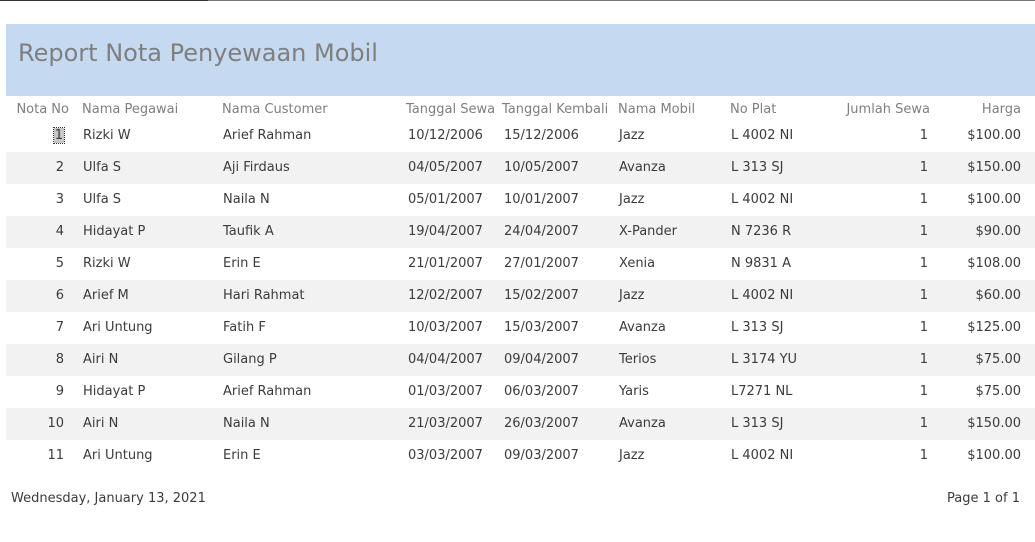 The width and height of the screenshot is (1035, 542). What do you see at coordinates (59, 327) in the screenshot?
I see `nota-no-cell: 7` at bounding box center [59, 327].